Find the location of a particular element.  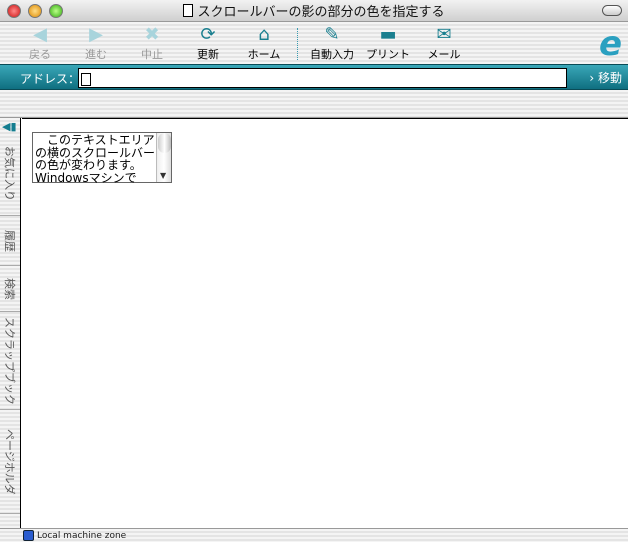

back-label: 戻る is located at coordinates (40, 54).